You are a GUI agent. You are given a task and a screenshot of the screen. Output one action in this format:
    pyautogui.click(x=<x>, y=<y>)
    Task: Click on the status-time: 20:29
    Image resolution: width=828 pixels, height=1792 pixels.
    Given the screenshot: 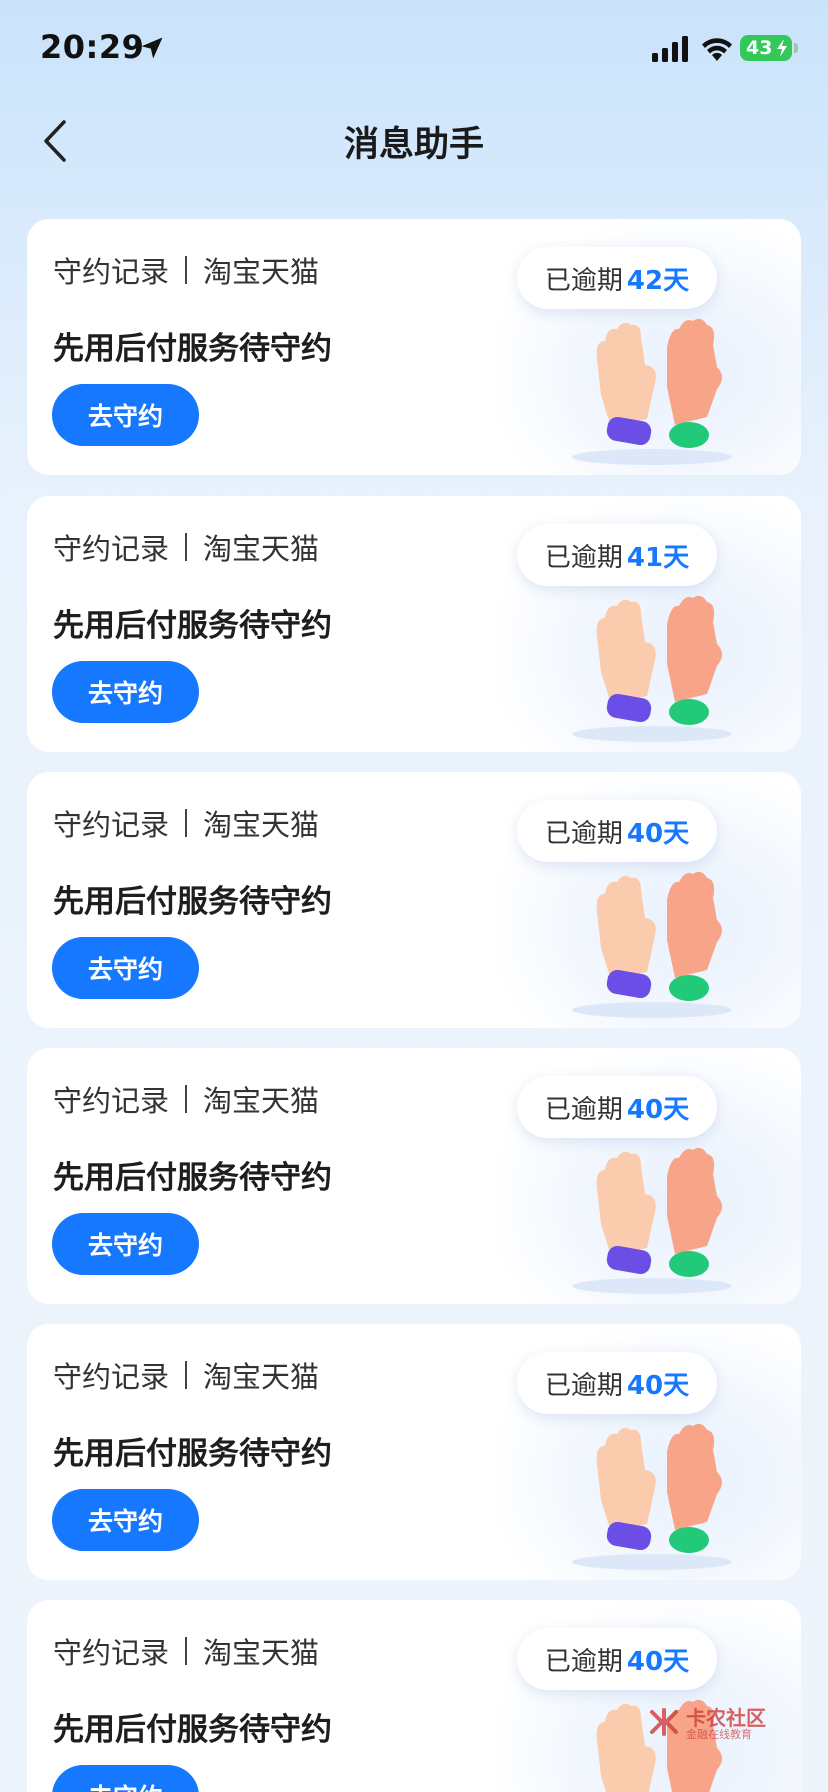 What is the action you would take?
    pyautogui.click(x=92, y=47)
    